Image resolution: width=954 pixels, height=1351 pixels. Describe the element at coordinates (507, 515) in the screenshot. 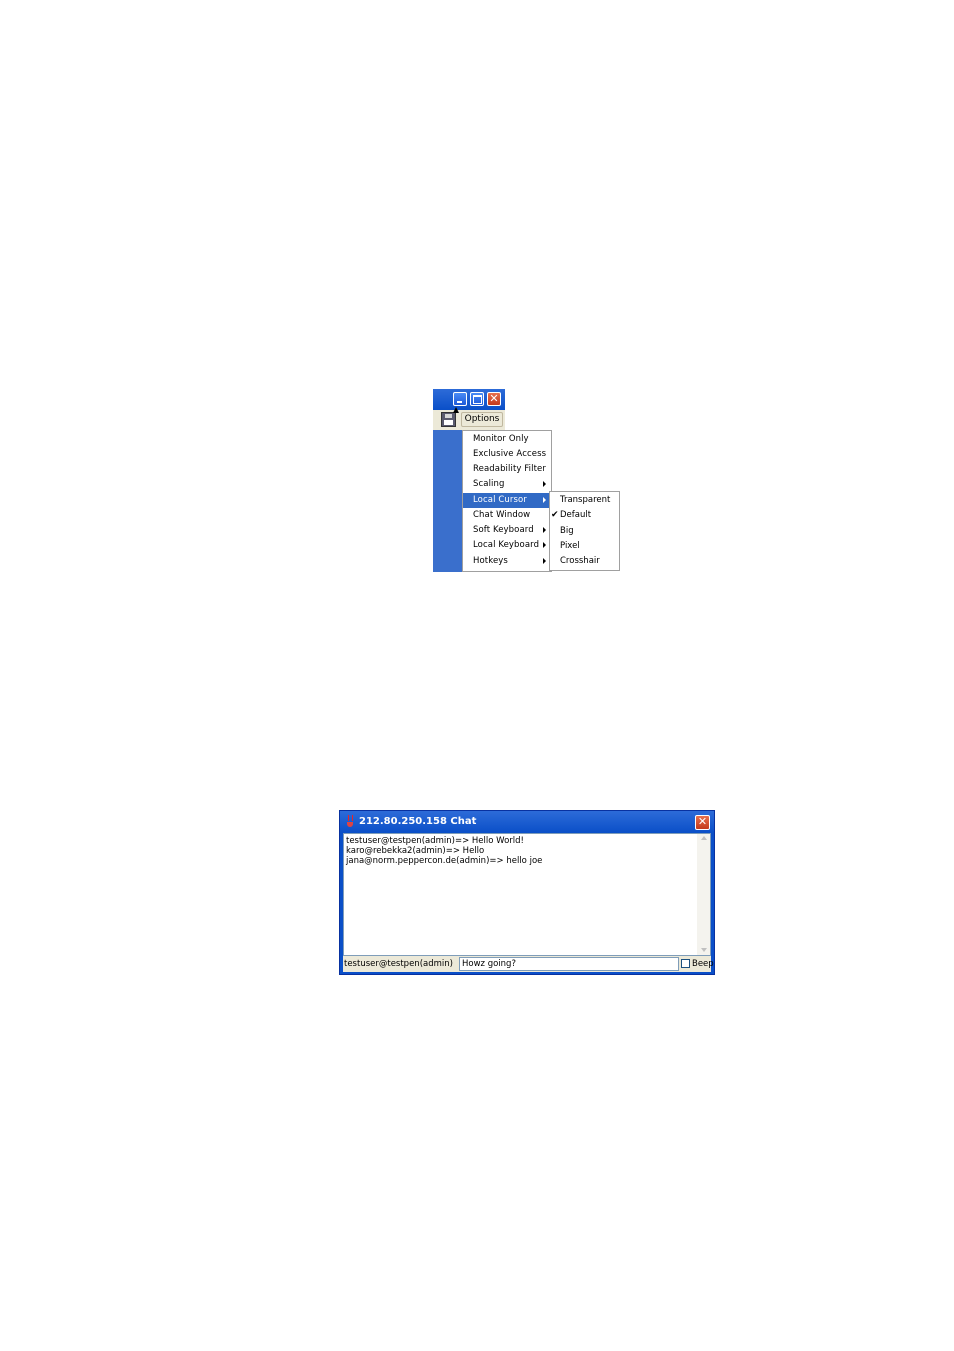

I see `menu-item-chat-window: Chat Window` at that location.